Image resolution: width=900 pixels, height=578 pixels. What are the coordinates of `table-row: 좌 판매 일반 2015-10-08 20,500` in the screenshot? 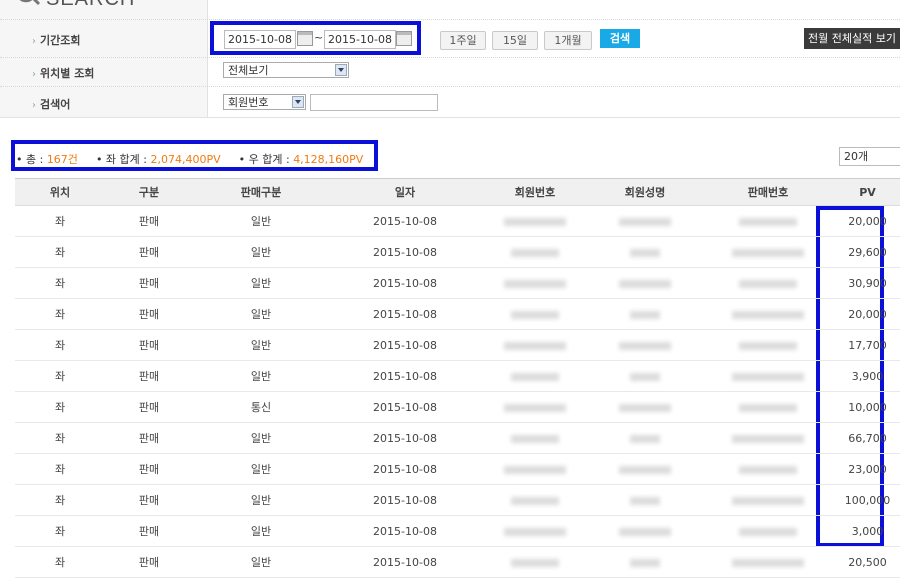 It's located at (457, 562).